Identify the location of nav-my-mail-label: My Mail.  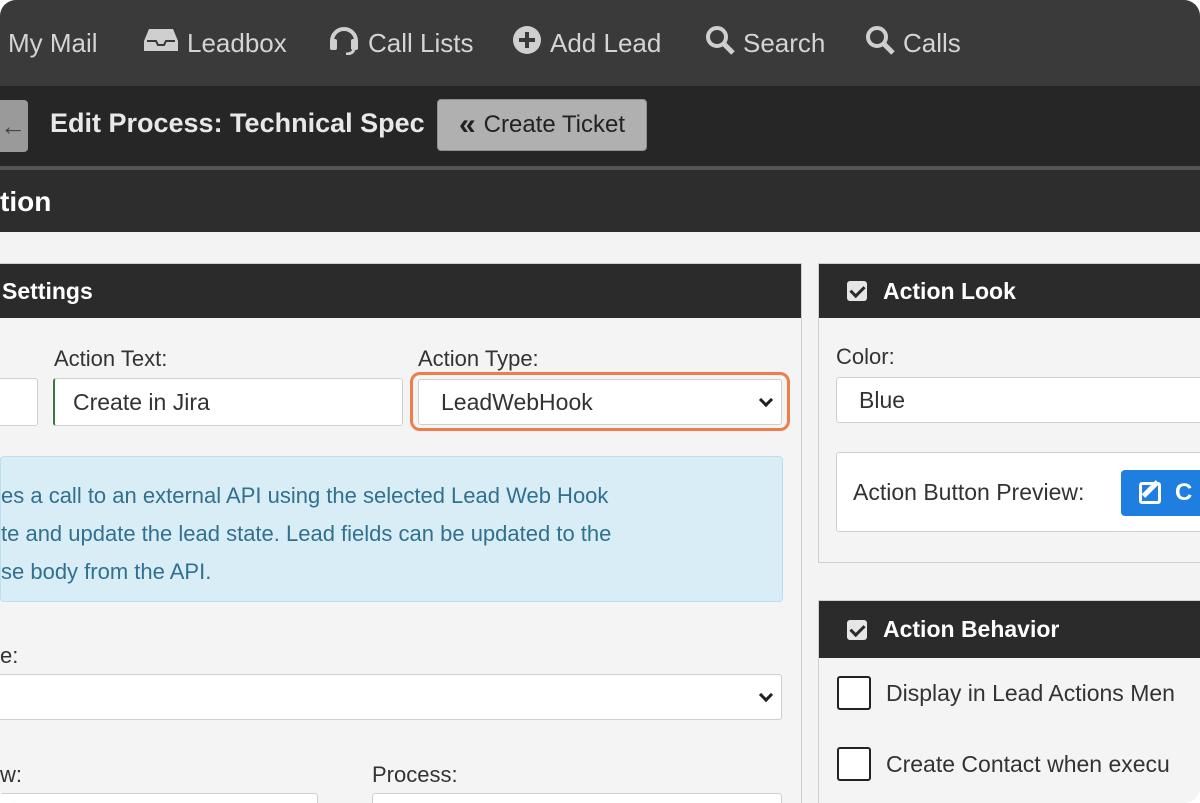
(53, 42).